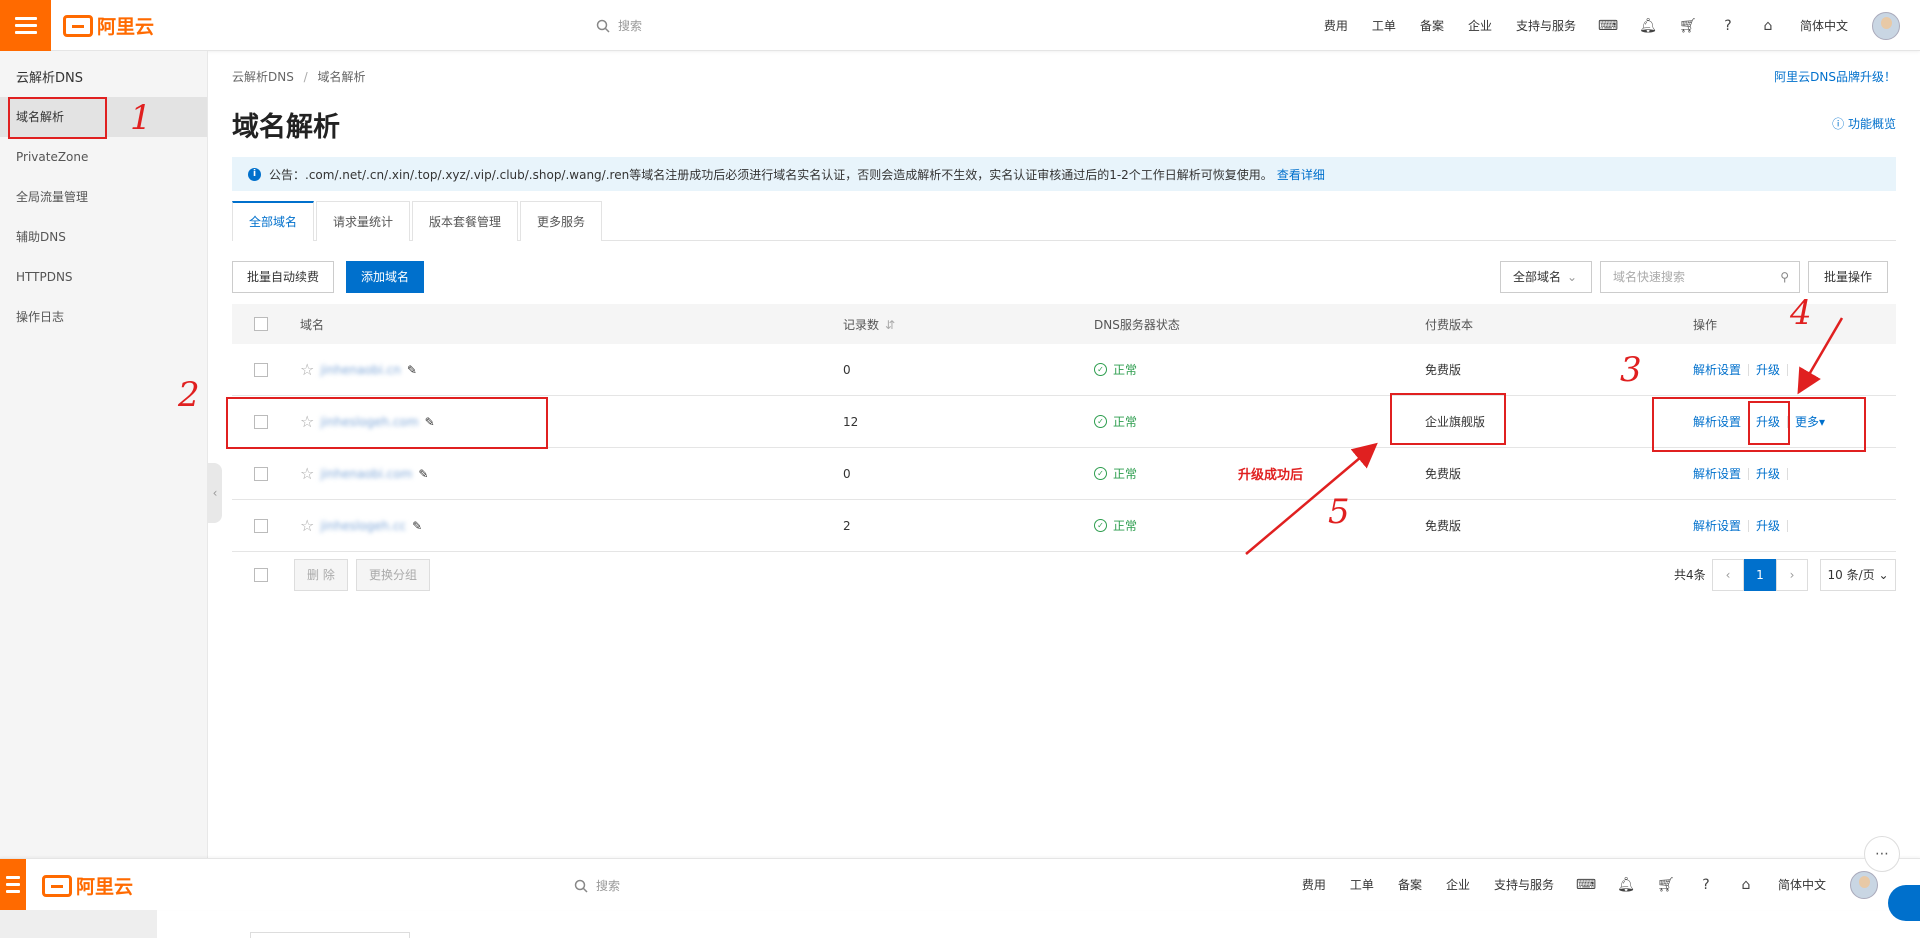 This screenshot has width=1920, height=938. I want to click on bottom-nav-icp: 备案, so click(1410, 884).